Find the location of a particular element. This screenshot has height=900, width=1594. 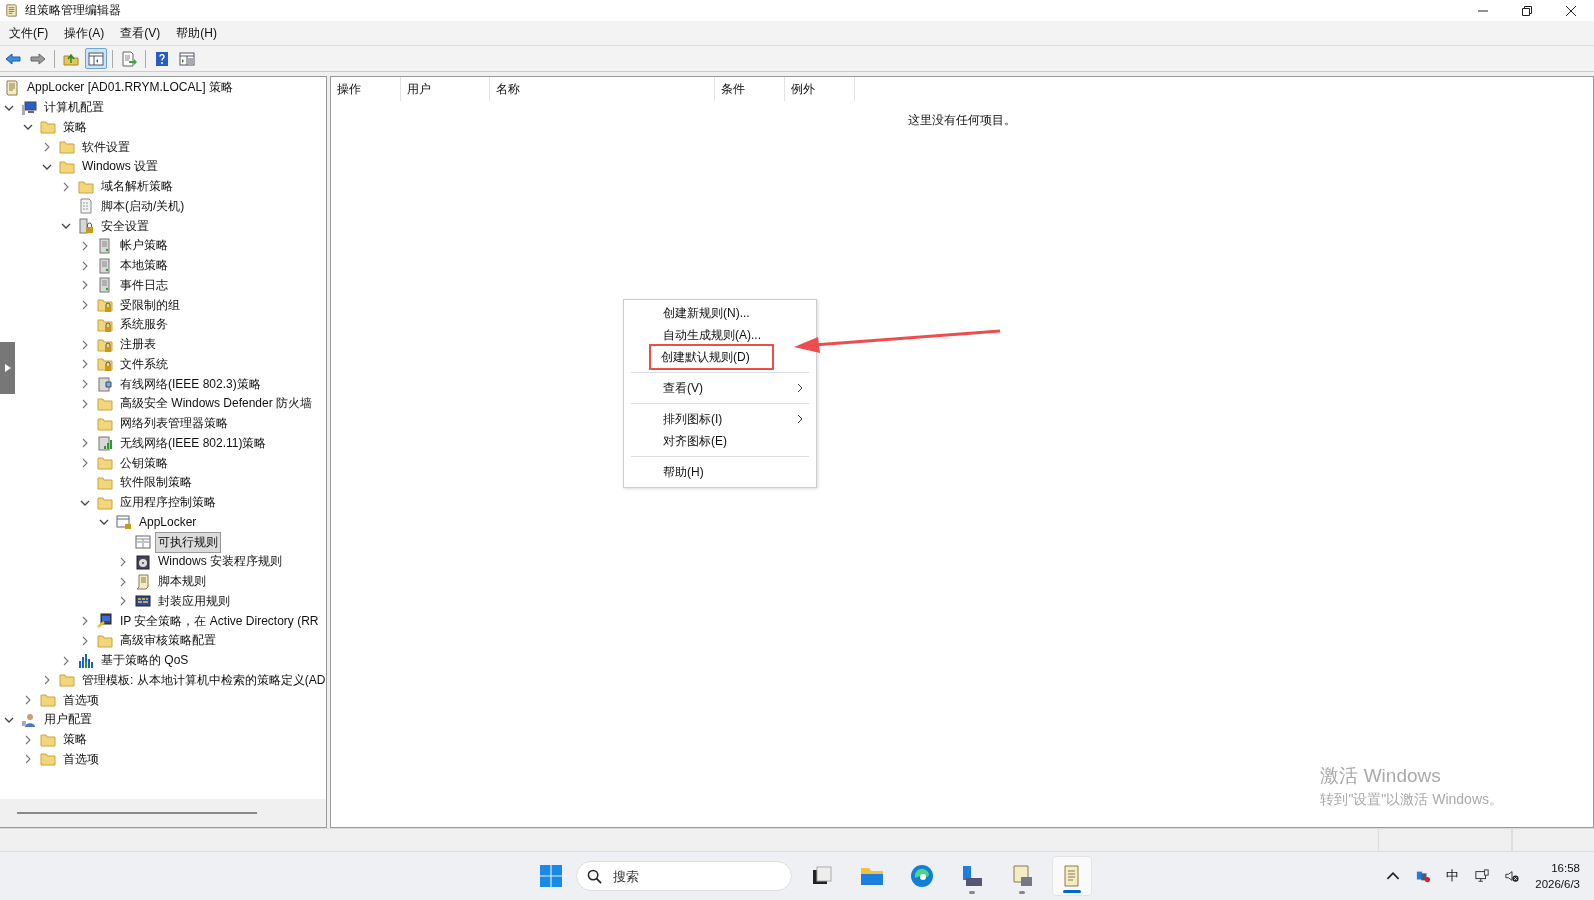

tree-item: 可执行规则 is located at coordinates (188, 542).